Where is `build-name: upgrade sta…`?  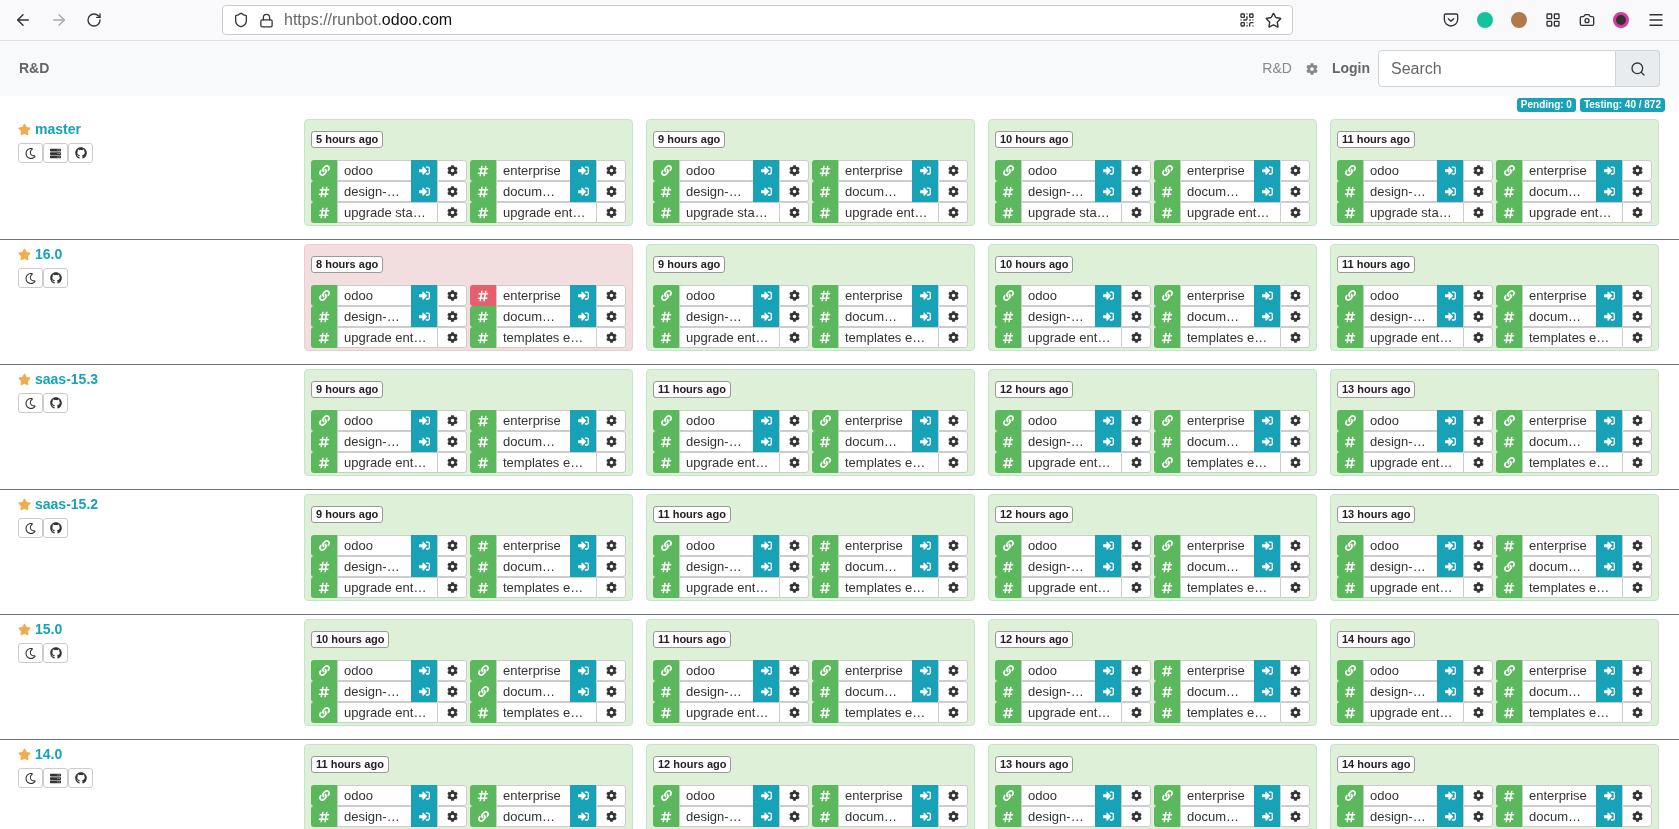 build-name: upgrade sta… is located at coordinates (729, 212).